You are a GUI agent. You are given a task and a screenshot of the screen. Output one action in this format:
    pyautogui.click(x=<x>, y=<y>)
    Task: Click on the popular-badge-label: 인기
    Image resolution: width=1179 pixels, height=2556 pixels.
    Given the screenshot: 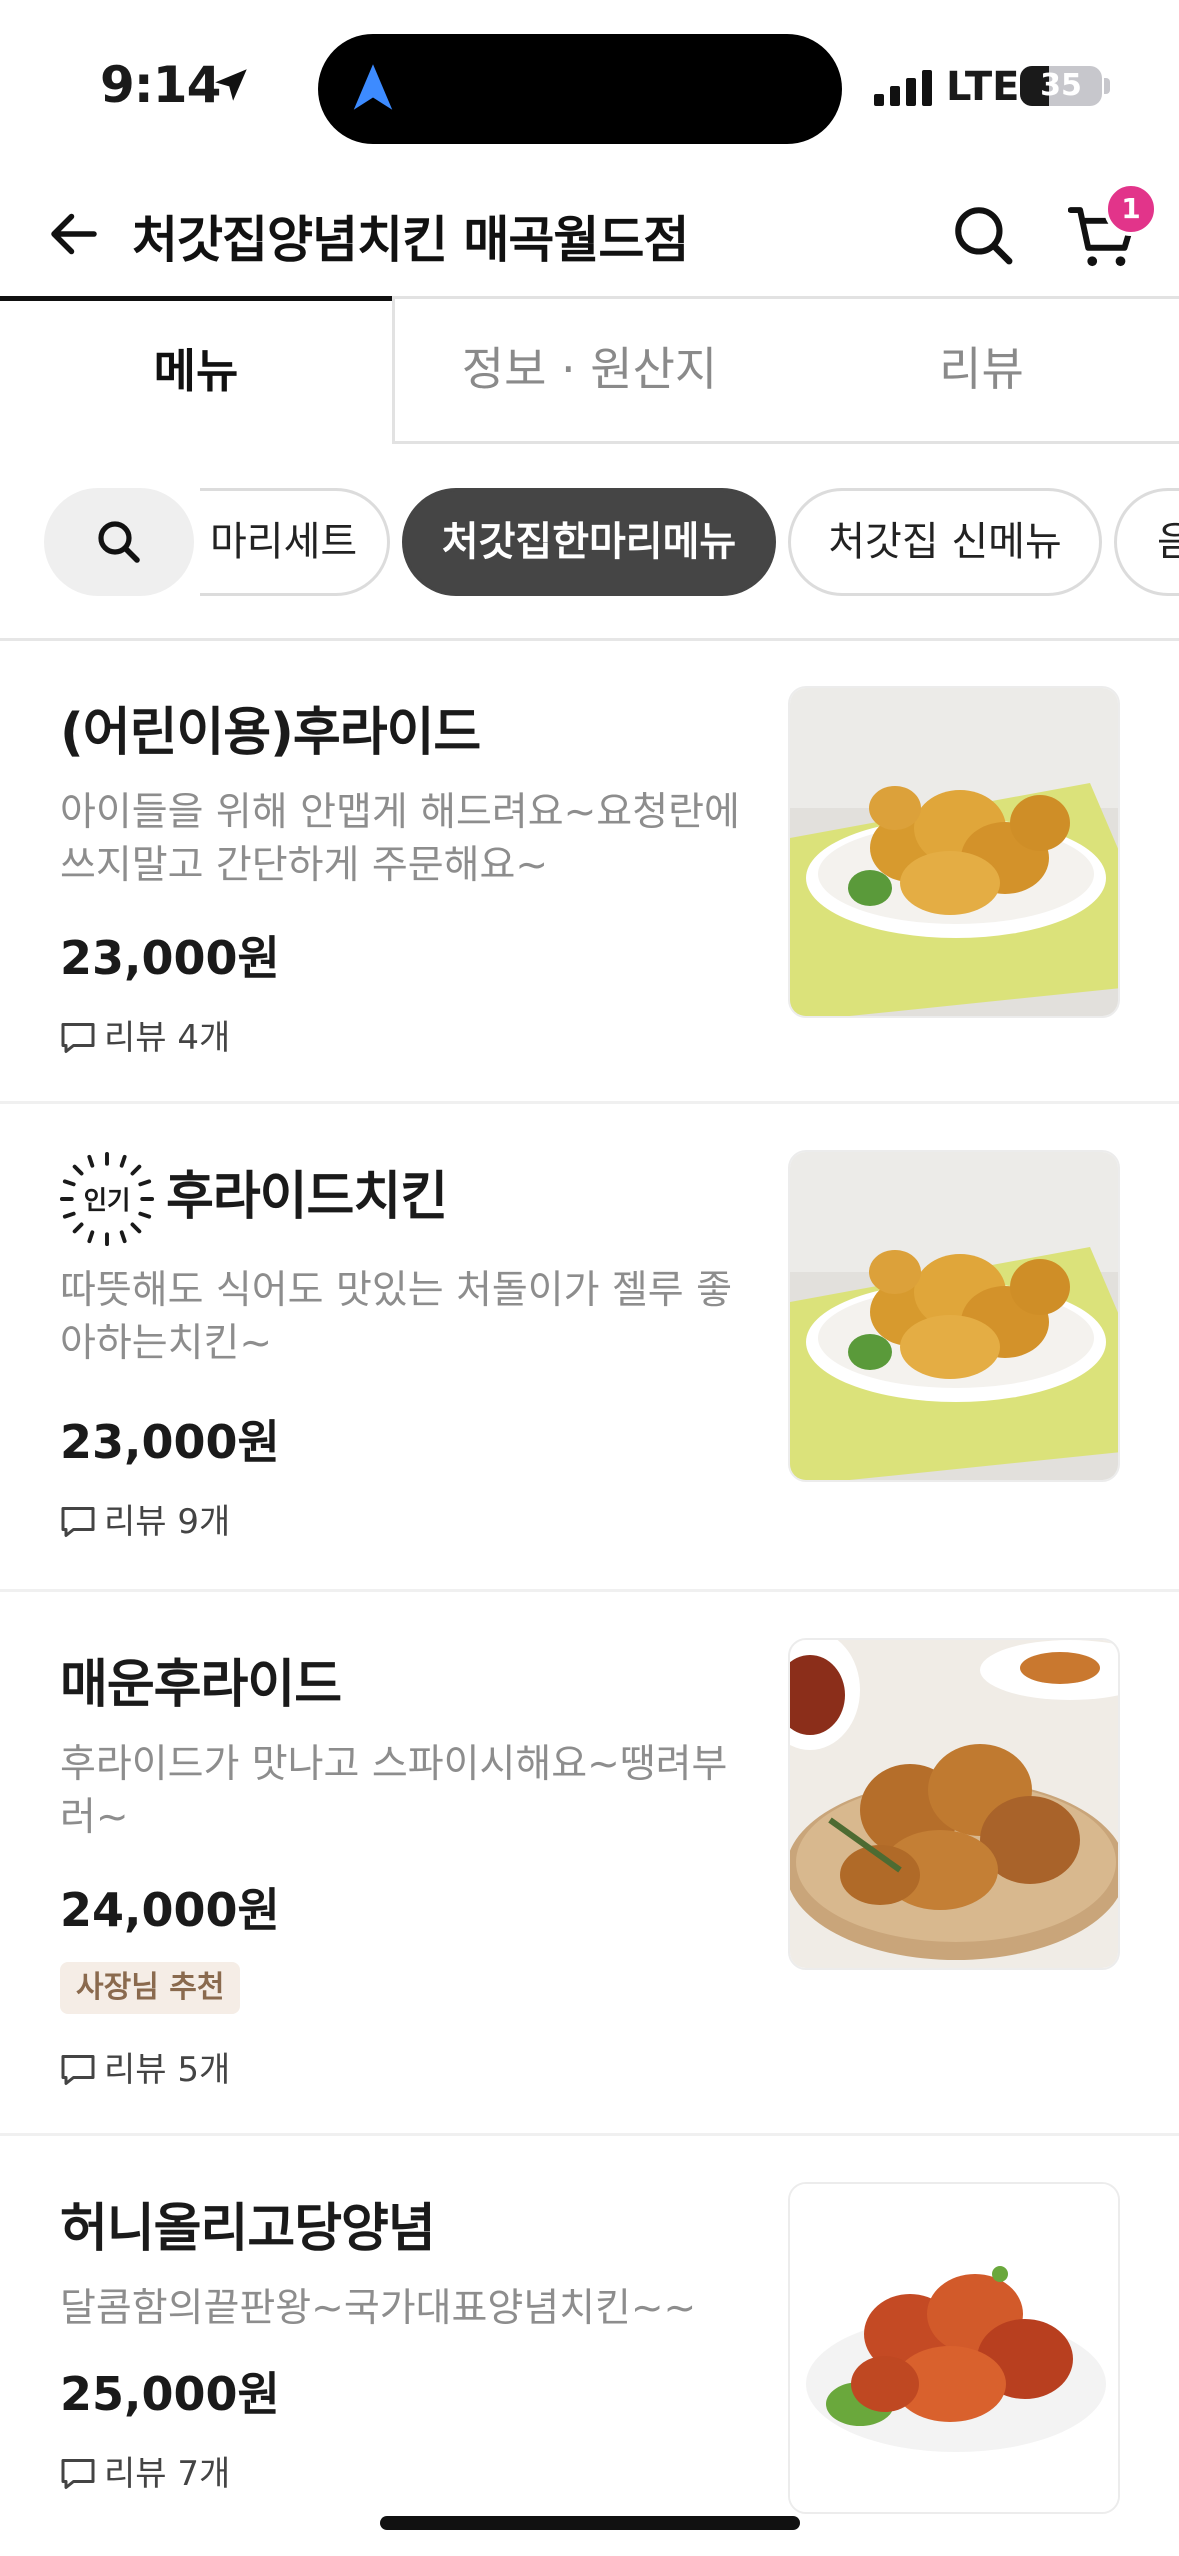 What is the action you would take?
    pyautogui.click(x=107, y=1201)
    